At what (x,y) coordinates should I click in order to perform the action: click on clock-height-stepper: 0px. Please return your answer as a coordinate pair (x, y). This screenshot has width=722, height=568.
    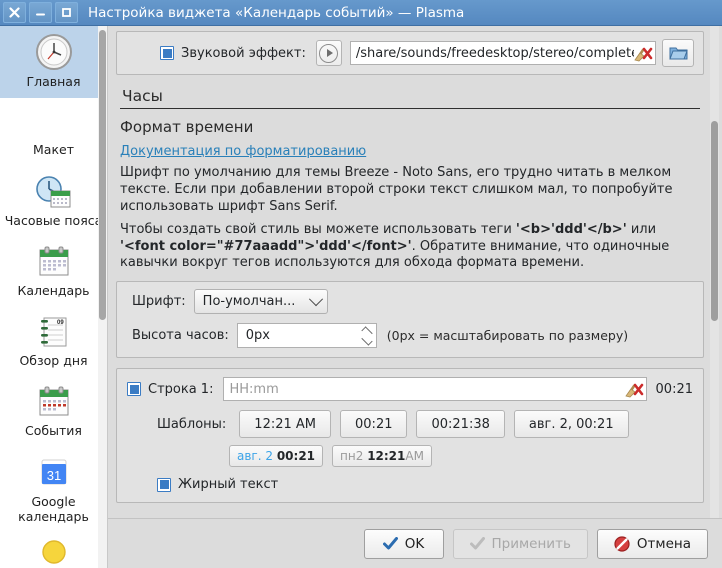
    Looking at the image, I should click on (306, 336).